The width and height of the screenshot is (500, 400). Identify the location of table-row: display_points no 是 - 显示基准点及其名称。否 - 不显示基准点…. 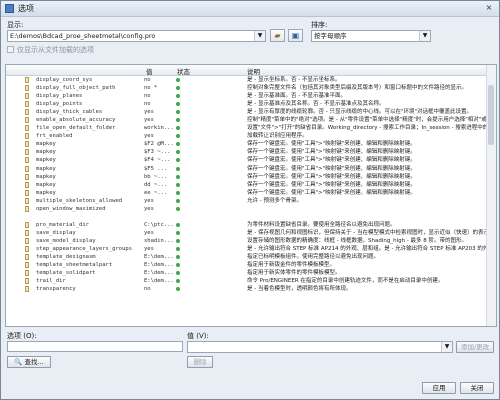
(251, 104).